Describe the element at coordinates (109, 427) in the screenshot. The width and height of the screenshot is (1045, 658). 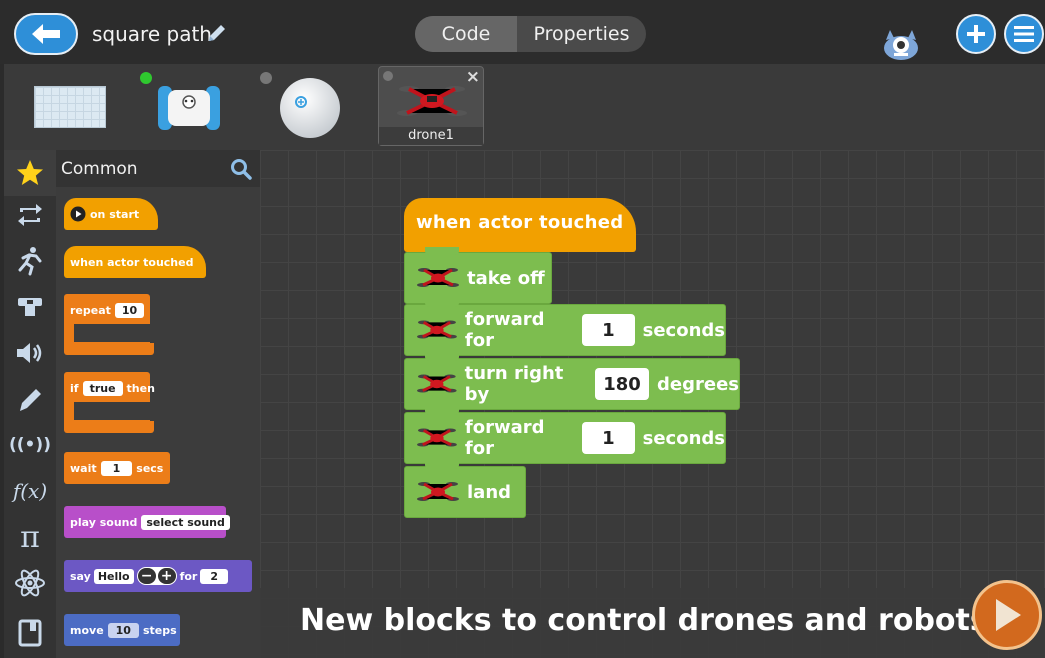
I see `if-footer` at that location.